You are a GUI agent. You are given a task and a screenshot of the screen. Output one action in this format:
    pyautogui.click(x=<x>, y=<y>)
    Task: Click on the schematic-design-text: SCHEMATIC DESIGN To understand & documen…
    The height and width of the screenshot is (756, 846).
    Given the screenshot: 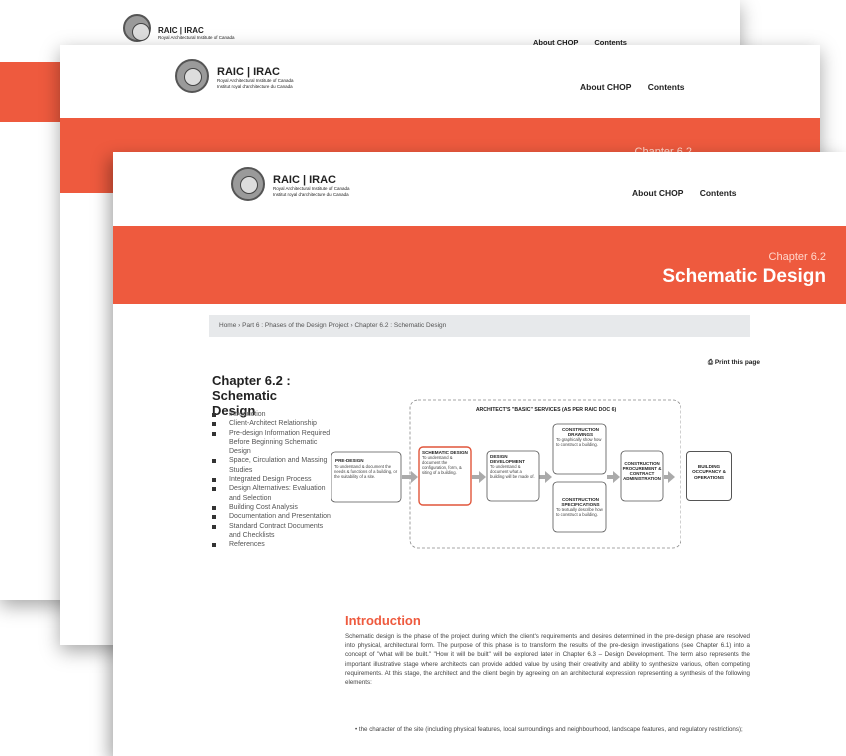 What is the action you would take?
    pyautogui.click(x=445, y=462)
    